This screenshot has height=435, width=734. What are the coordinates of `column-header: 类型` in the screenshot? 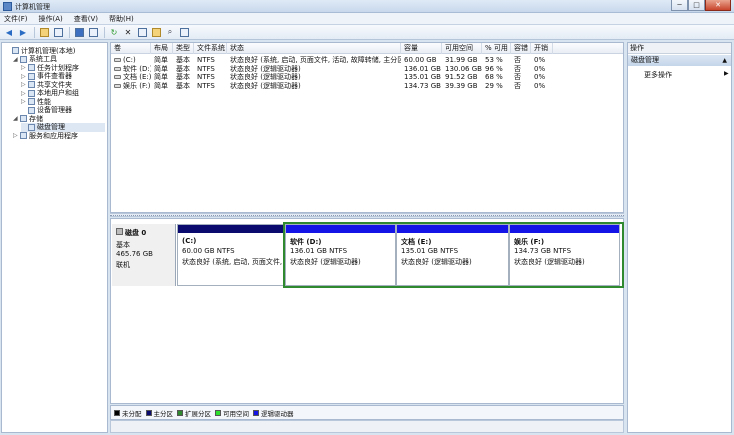 It's located at (183, 48).